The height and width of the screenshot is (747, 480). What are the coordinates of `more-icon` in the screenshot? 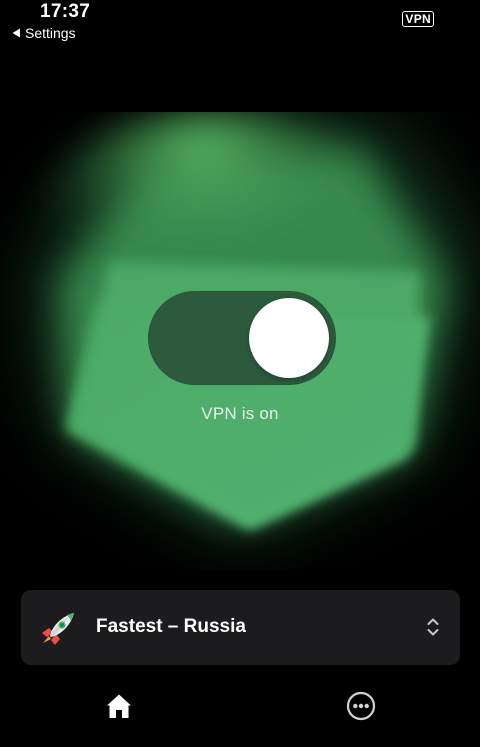 It's located at (361, 708).